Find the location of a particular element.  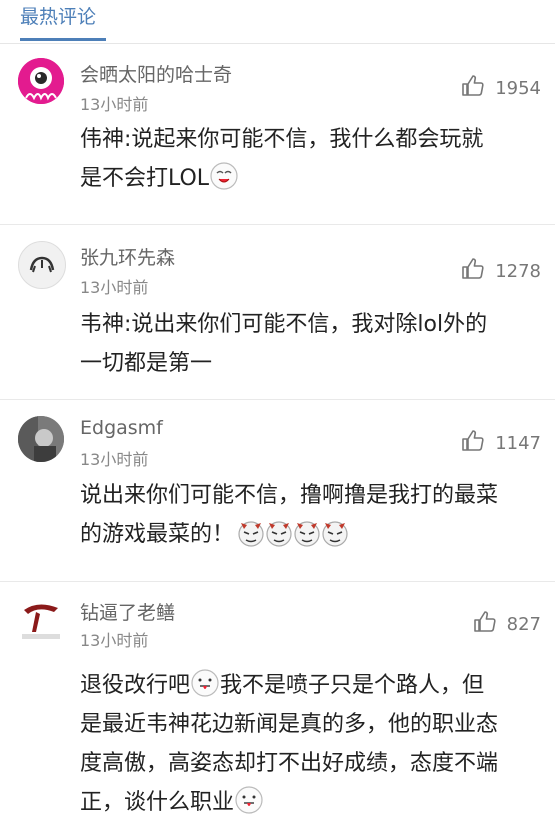

comment-text-line: 伟神:说起来你可能不信，我什么都会玩就 is located at coordinates (282, 139).